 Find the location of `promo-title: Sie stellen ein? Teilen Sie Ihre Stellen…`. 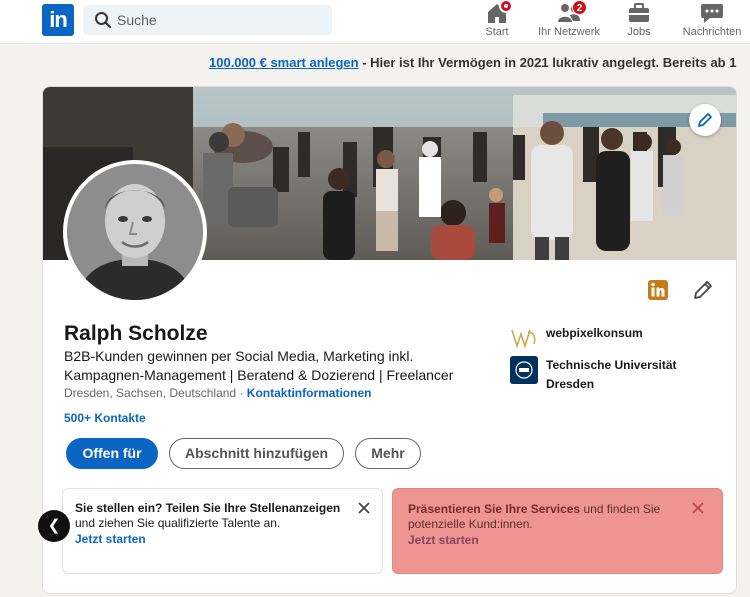

promo-title: Sie stellen ein? Teilen Sie Ihre Stellen… is located at coordinates (208, 508).